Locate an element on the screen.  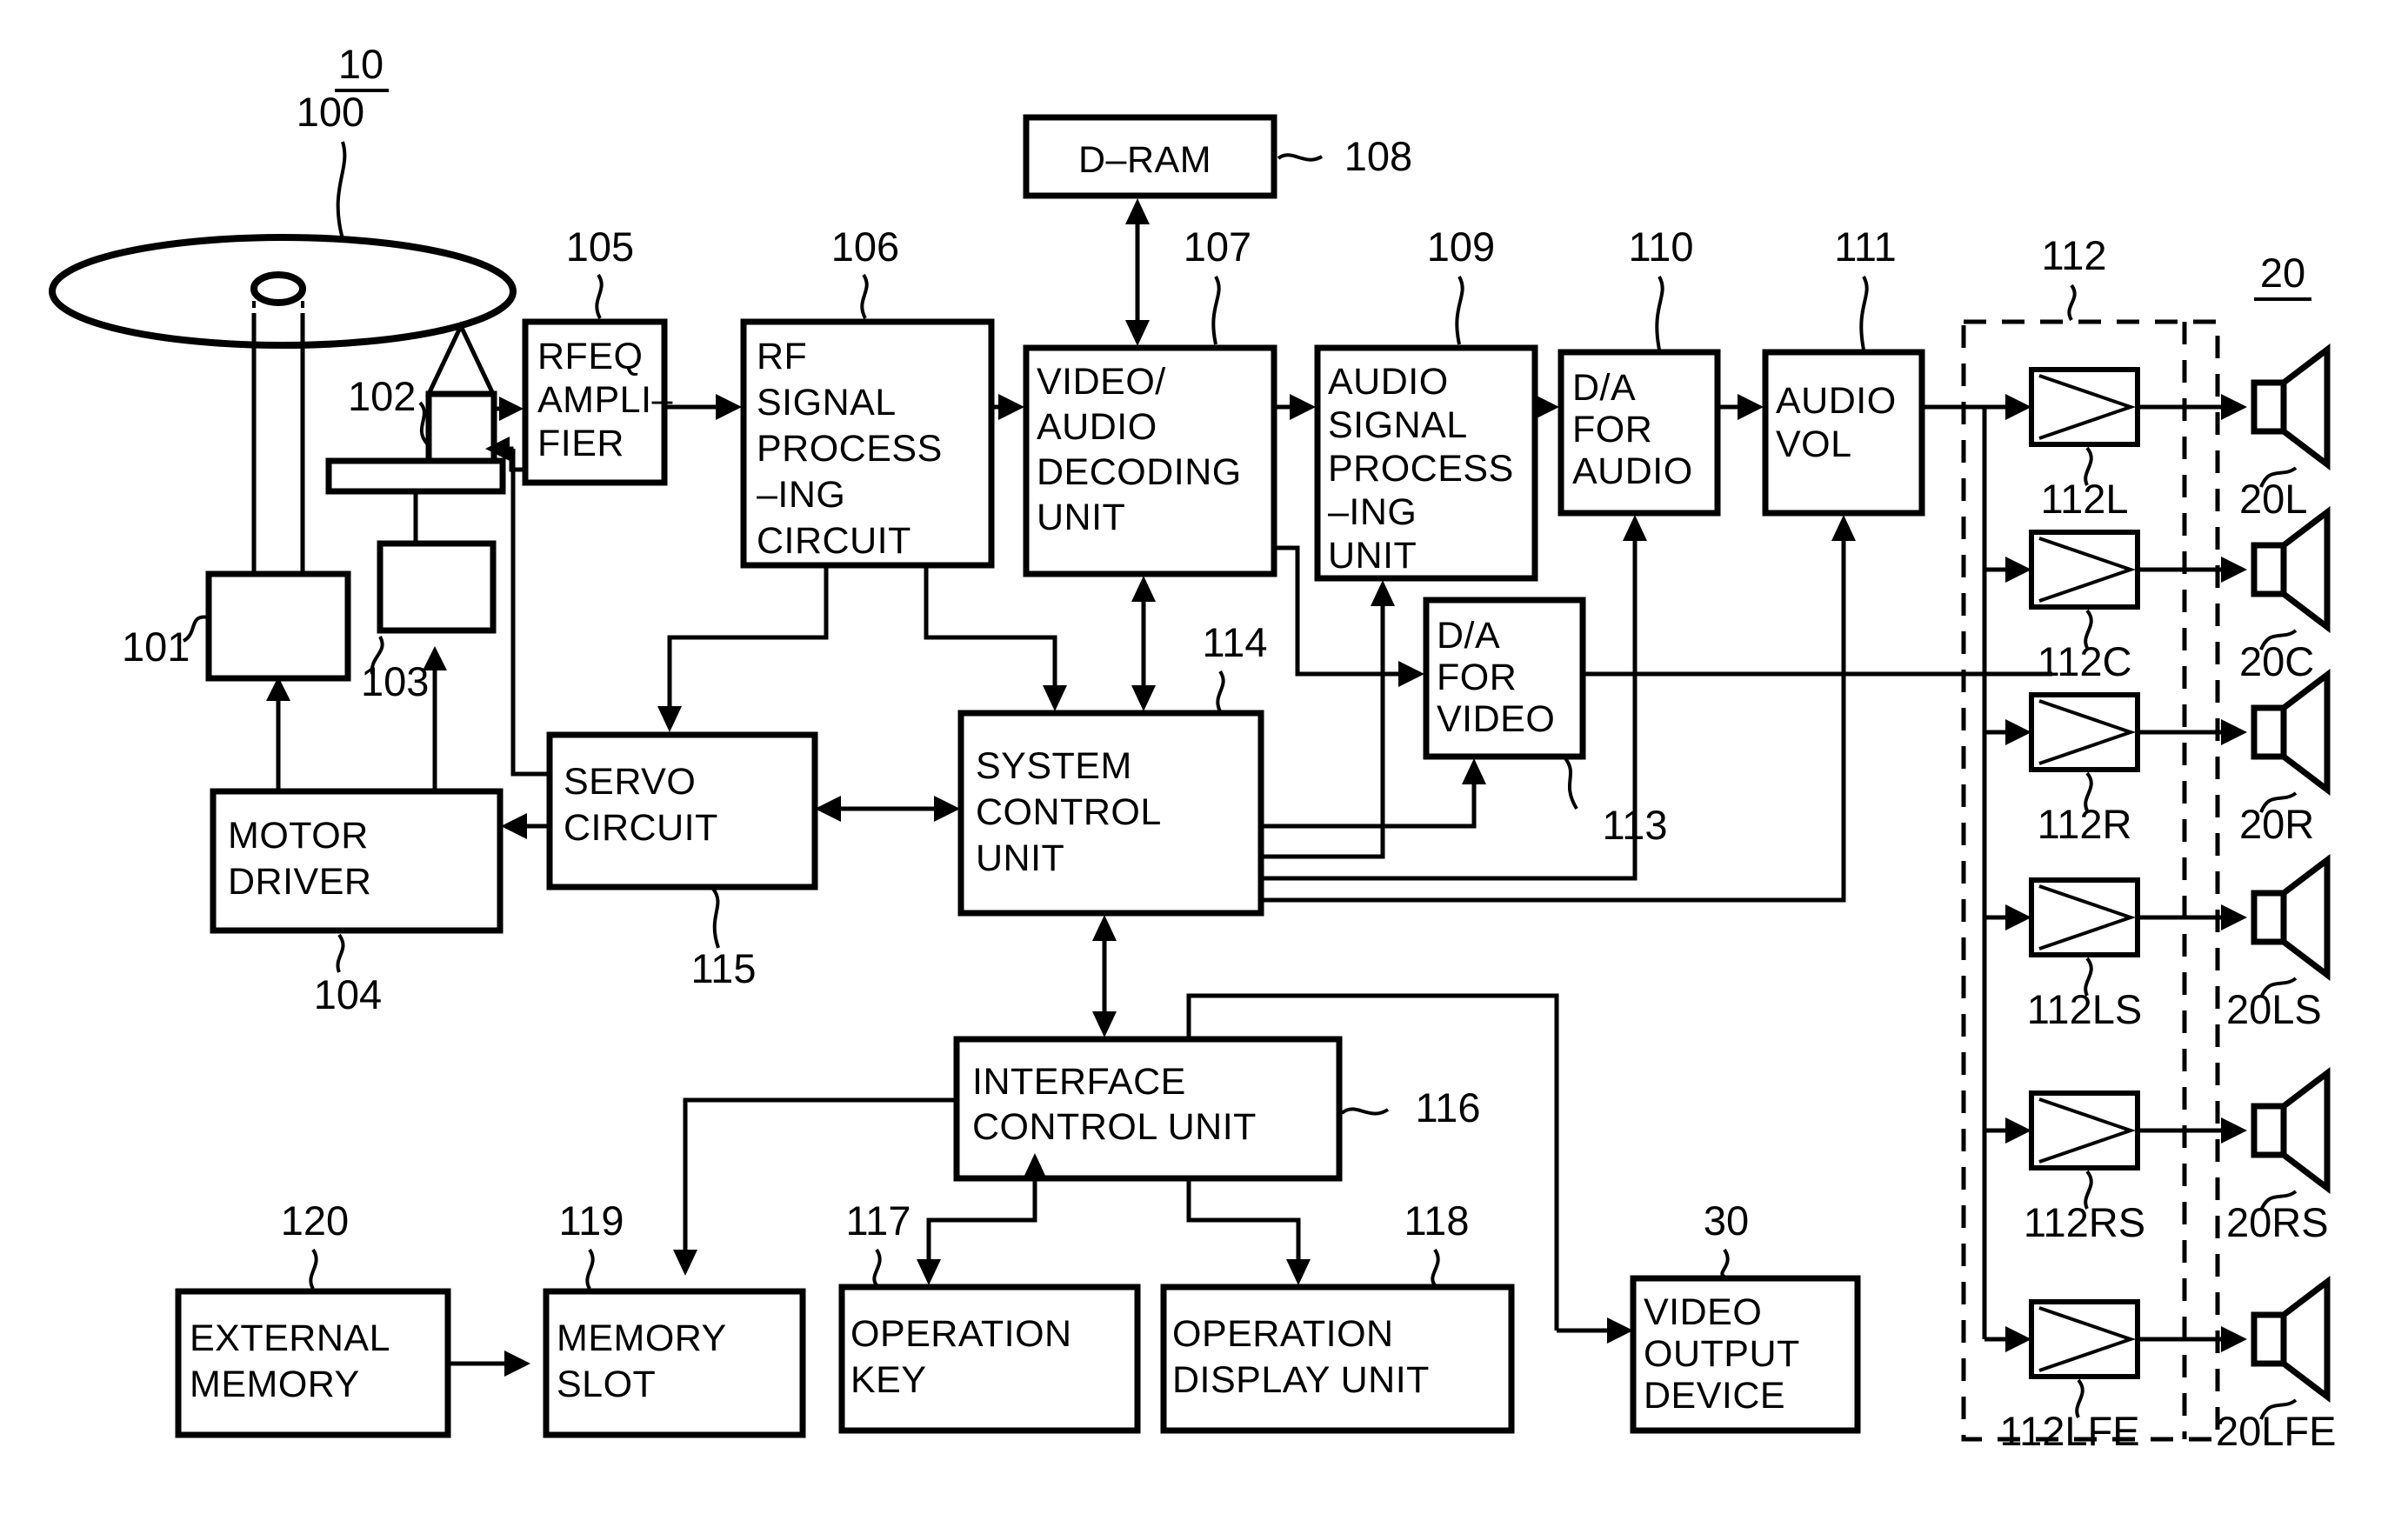
dram-ref-label: 108 is located at coordinates (1378, 156).